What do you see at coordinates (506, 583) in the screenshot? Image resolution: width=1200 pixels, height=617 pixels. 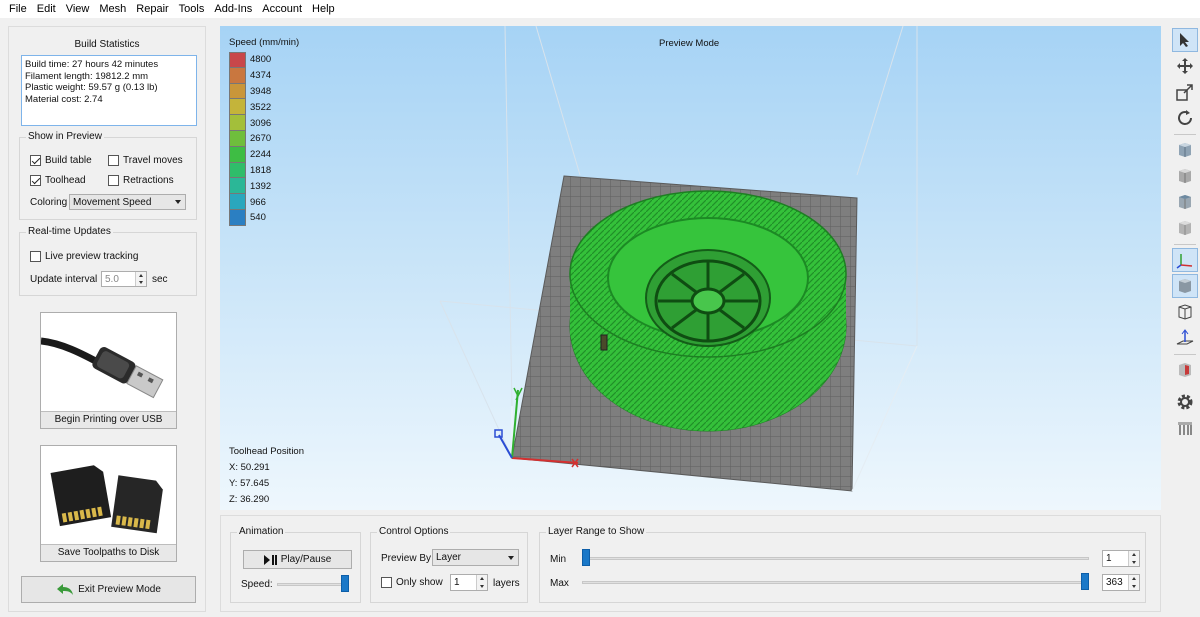 I see `layers-label: layers` at bounding box center [506, 583].